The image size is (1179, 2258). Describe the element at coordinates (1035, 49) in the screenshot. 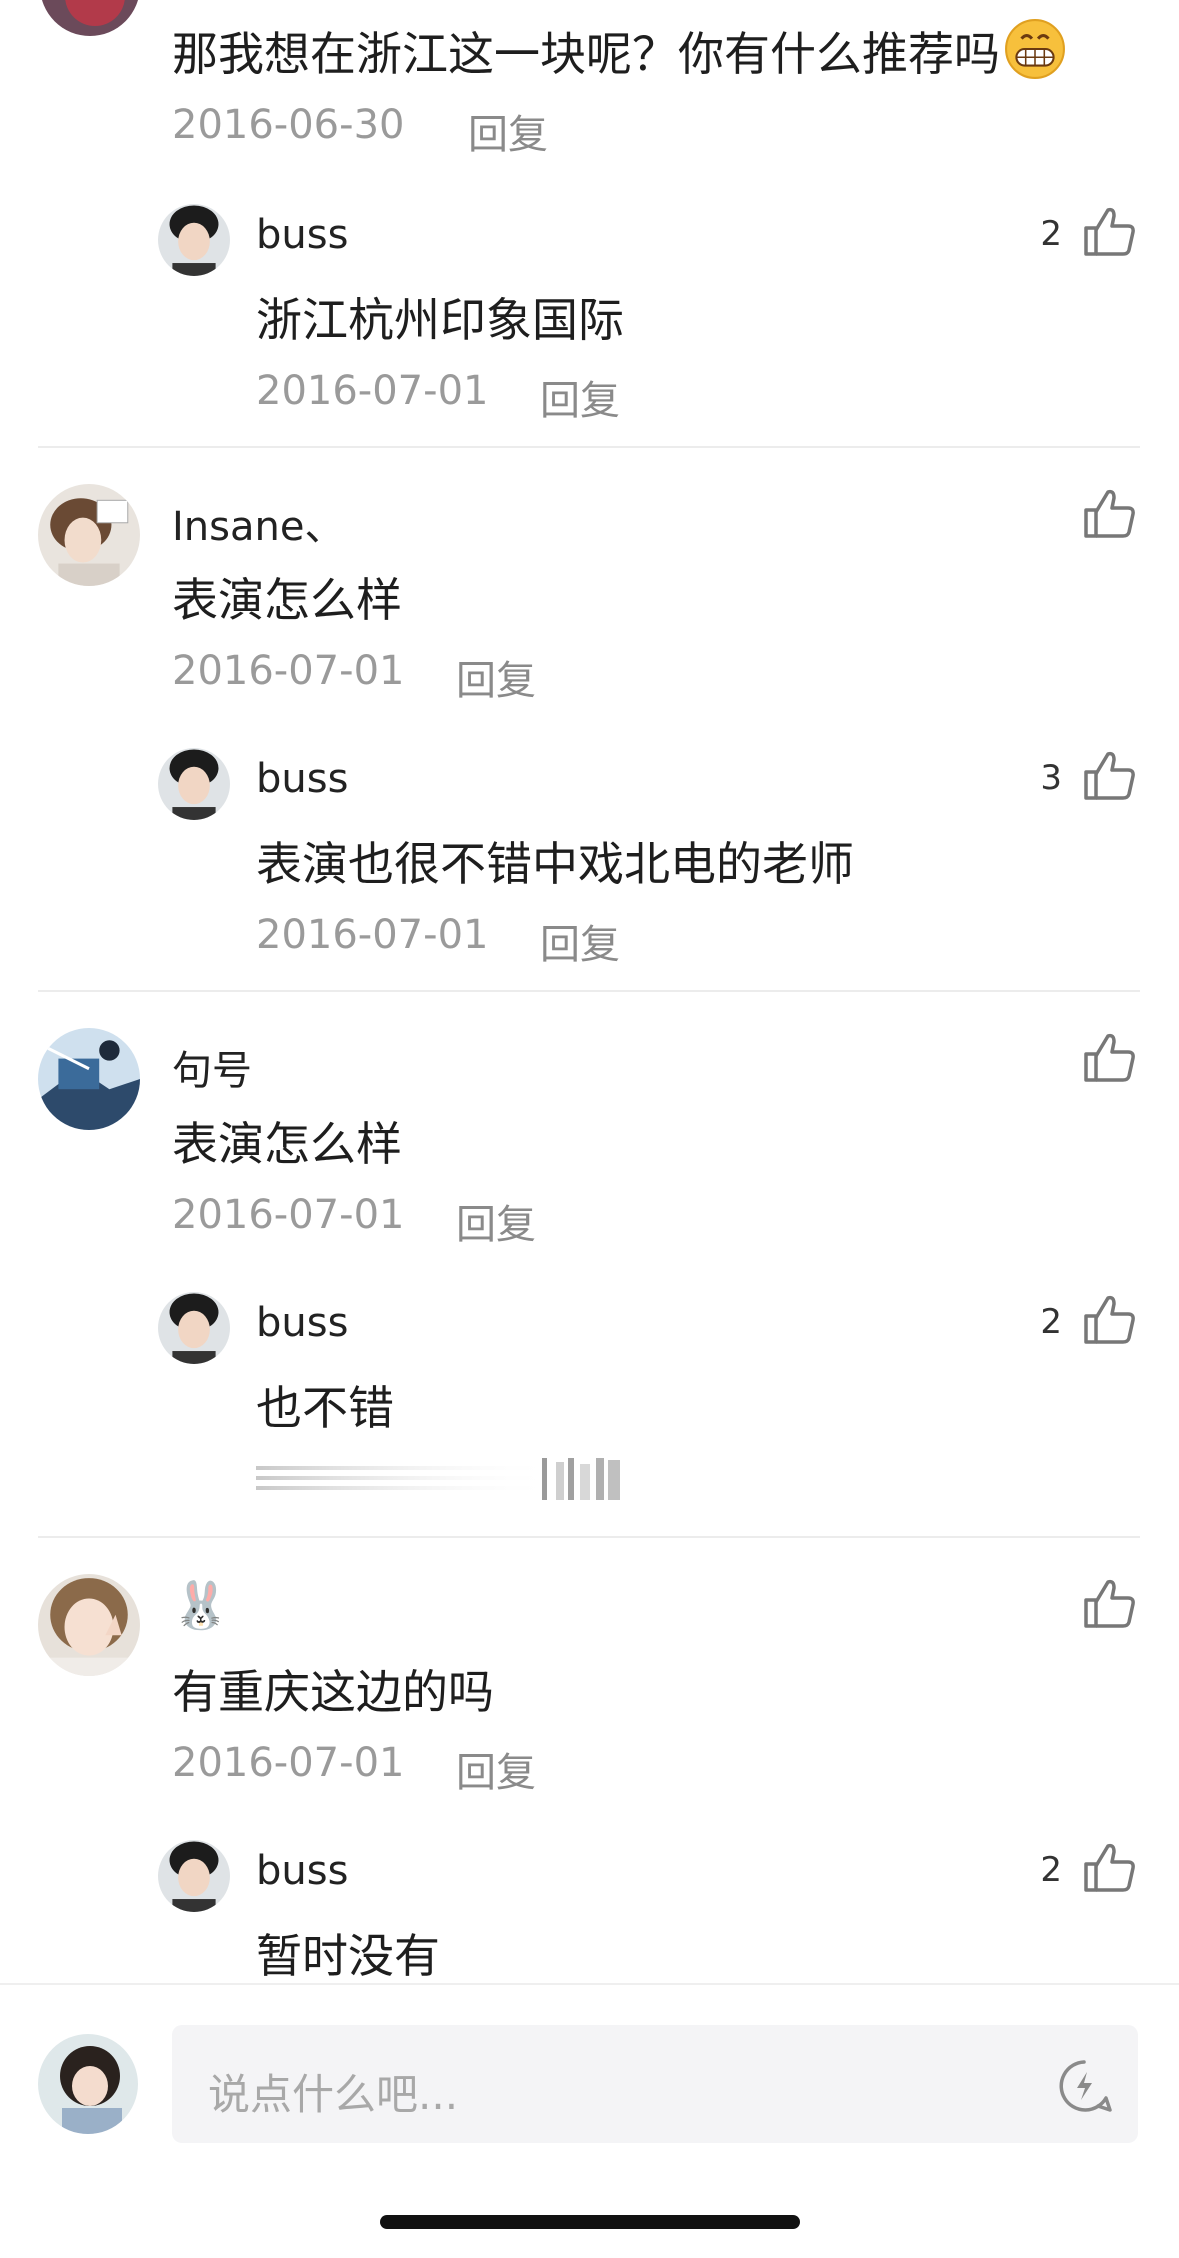

I see `grin-emoji-icon` at that location.